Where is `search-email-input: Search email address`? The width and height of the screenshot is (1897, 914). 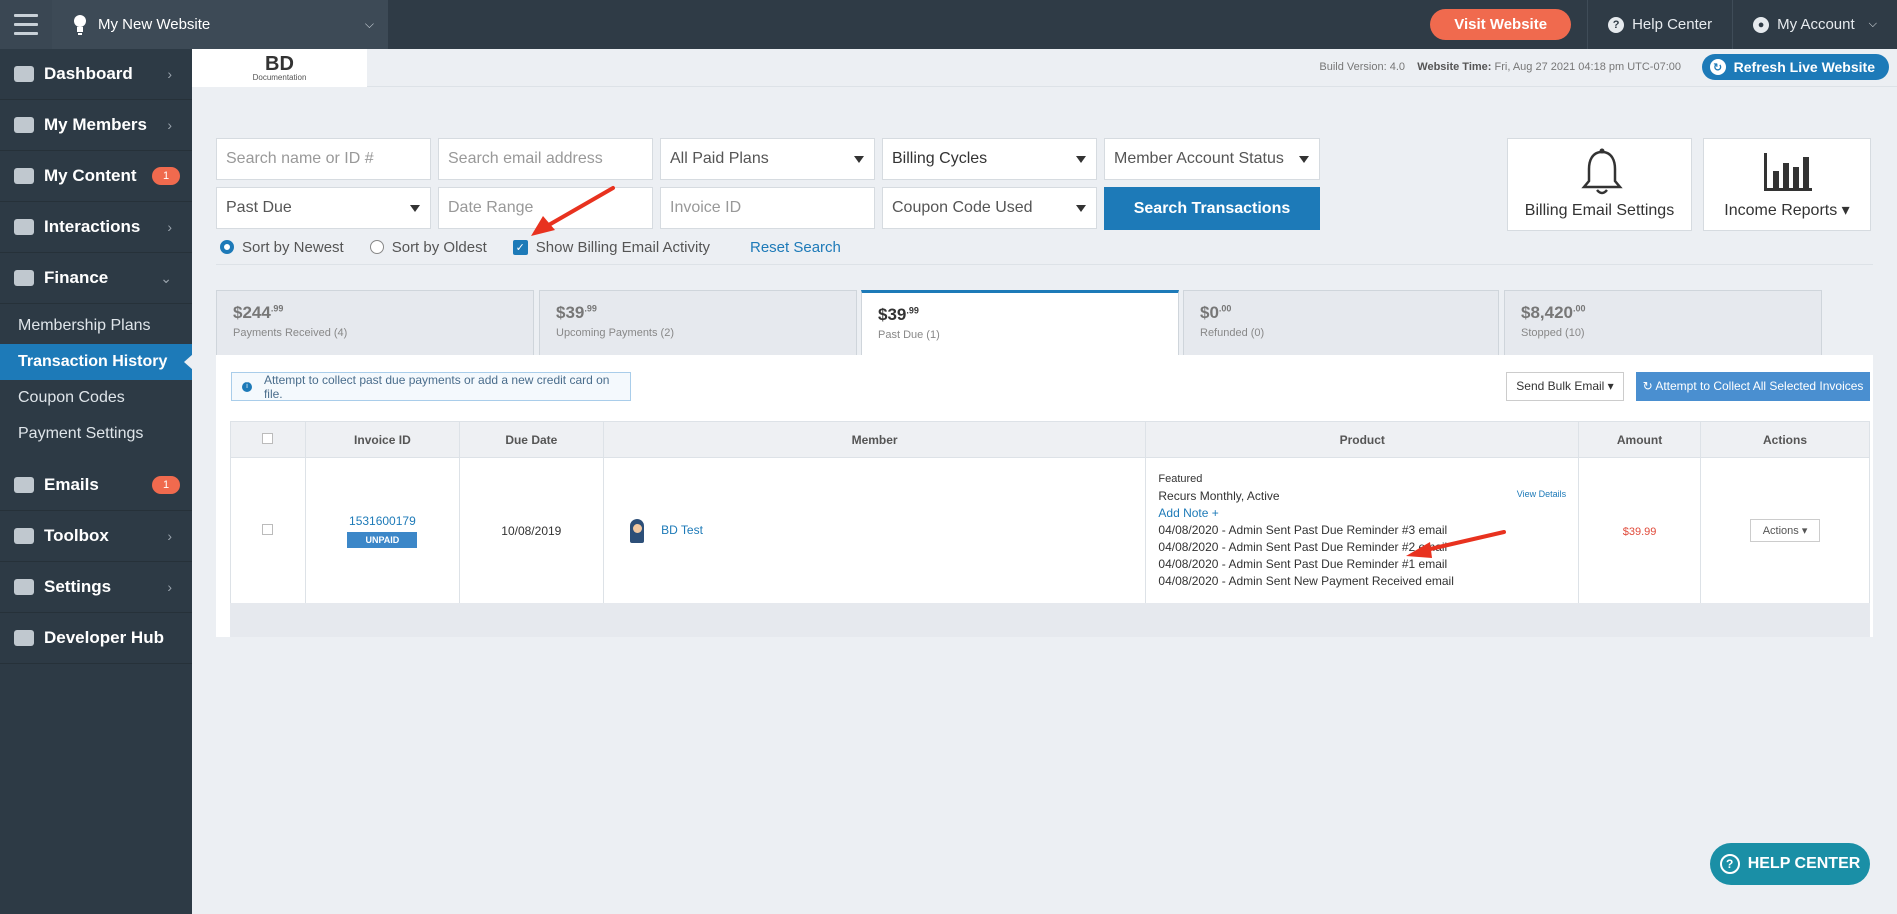
search-email-input: Search email address is located at coordinates (545, 159).